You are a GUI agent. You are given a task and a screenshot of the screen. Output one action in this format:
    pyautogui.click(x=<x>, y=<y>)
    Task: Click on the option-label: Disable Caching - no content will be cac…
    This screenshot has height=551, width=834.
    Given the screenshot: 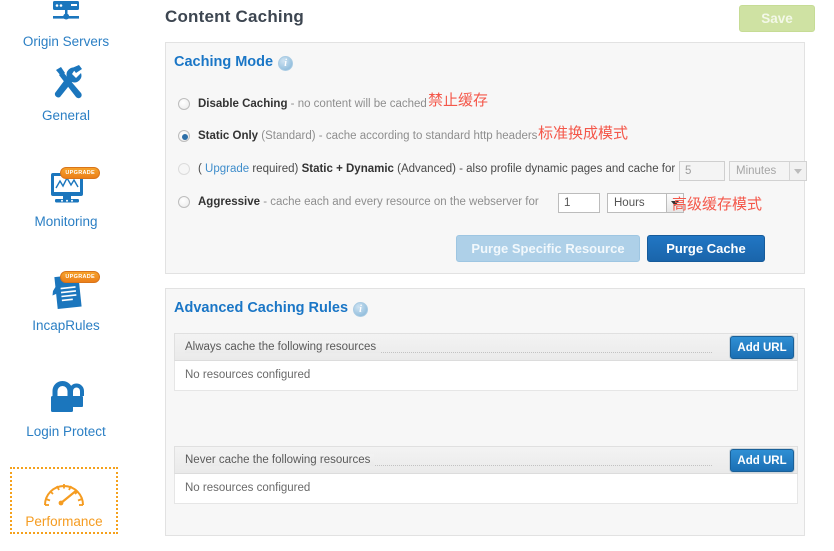 What is the action you would take?
    pyautogui.click(x=312, y=104)
    